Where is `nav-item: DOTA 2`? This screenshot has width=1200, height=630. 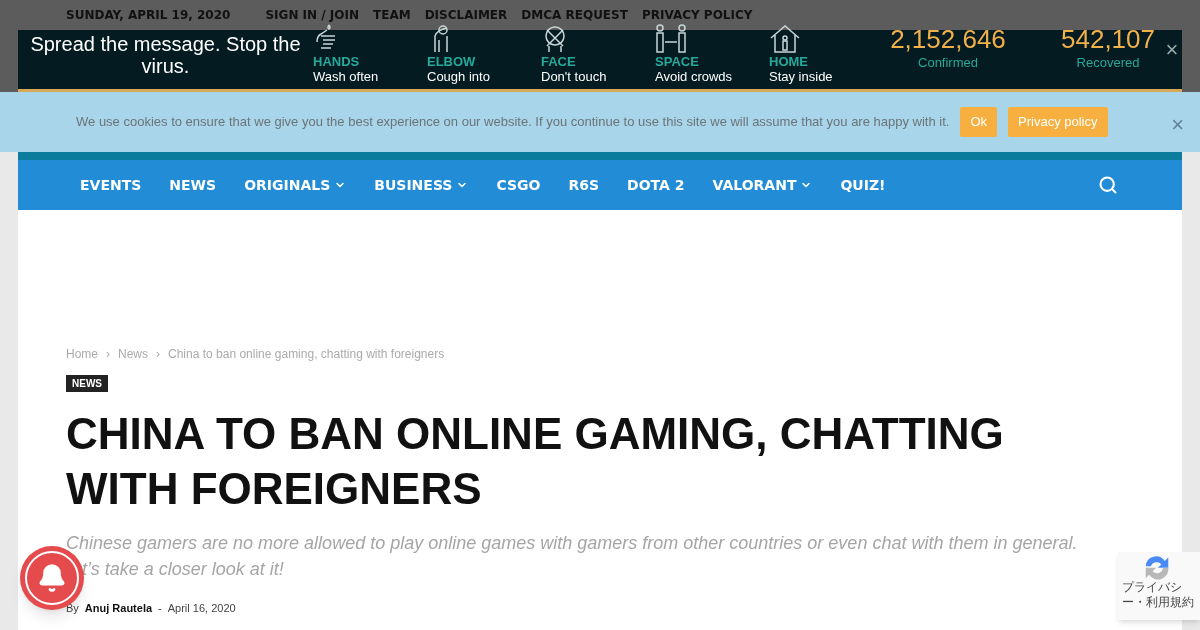
nav-item: DOTA 2 is located at coordinates (656, 185).